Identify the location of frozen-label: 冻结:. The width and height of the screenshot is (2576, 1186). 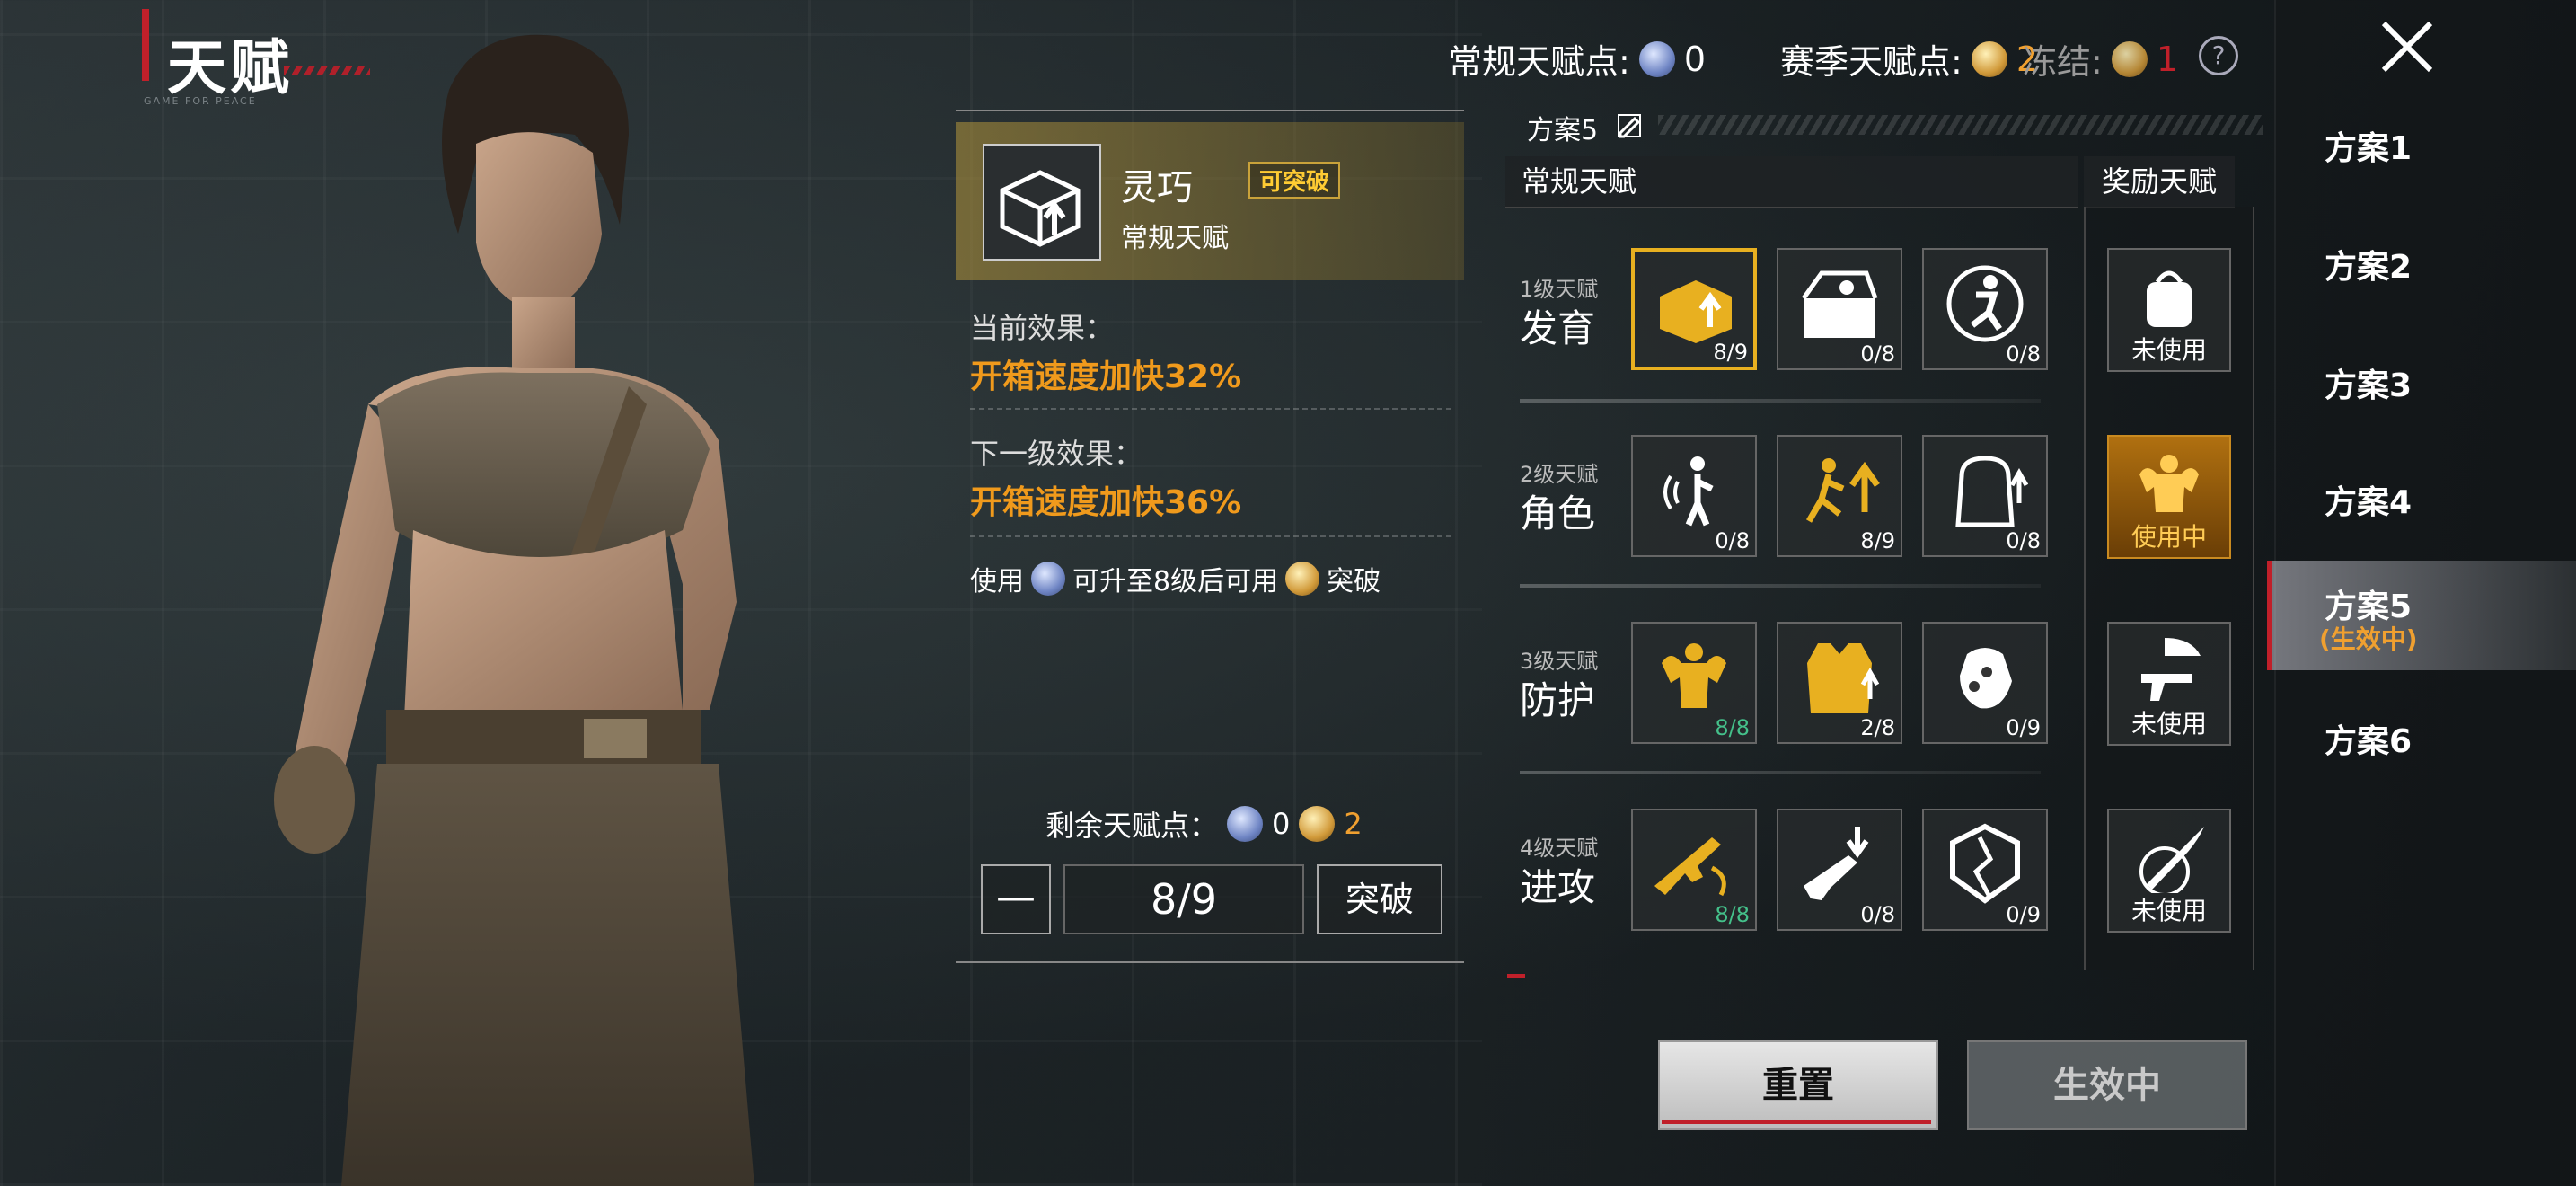
(2063, 62).